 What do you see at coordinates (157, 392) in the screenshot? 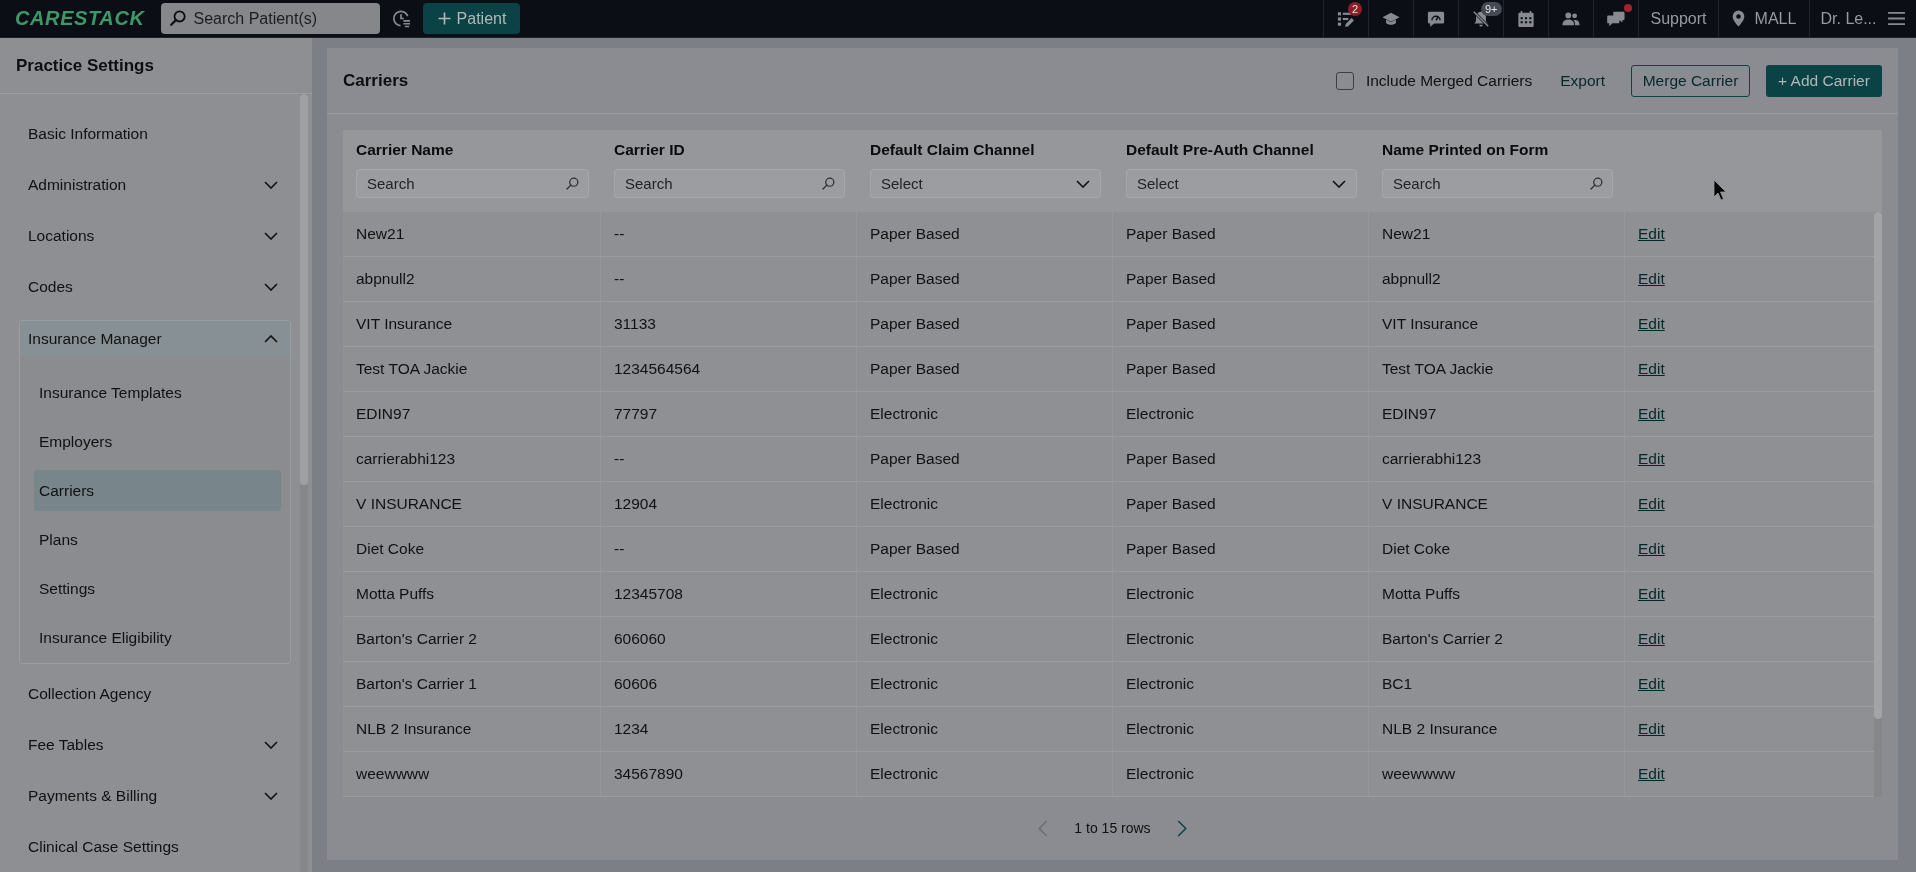
I see `sidebar-subitem: Insurance Templates` at bounding box center [157, 392].